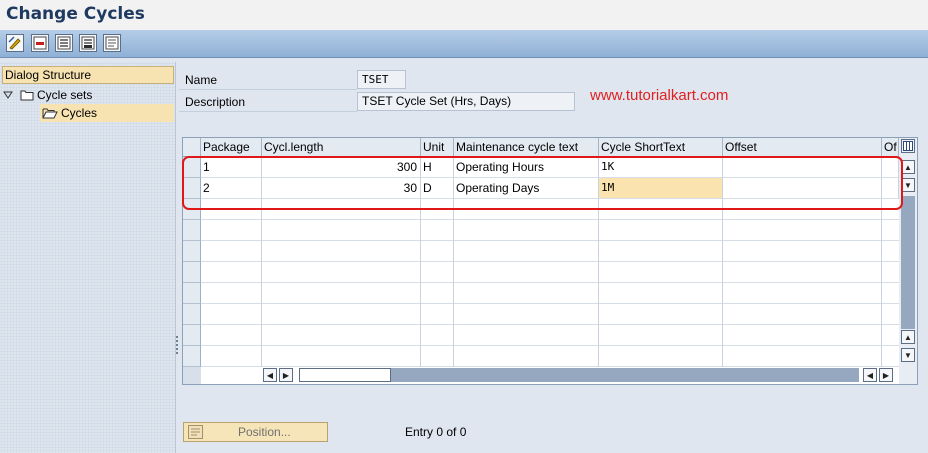 This screenshot has width=928, height=453. Describe the element at coordinates (270, 375) in the screenshot. I see `scroll-left-icon: ◀` at that location.